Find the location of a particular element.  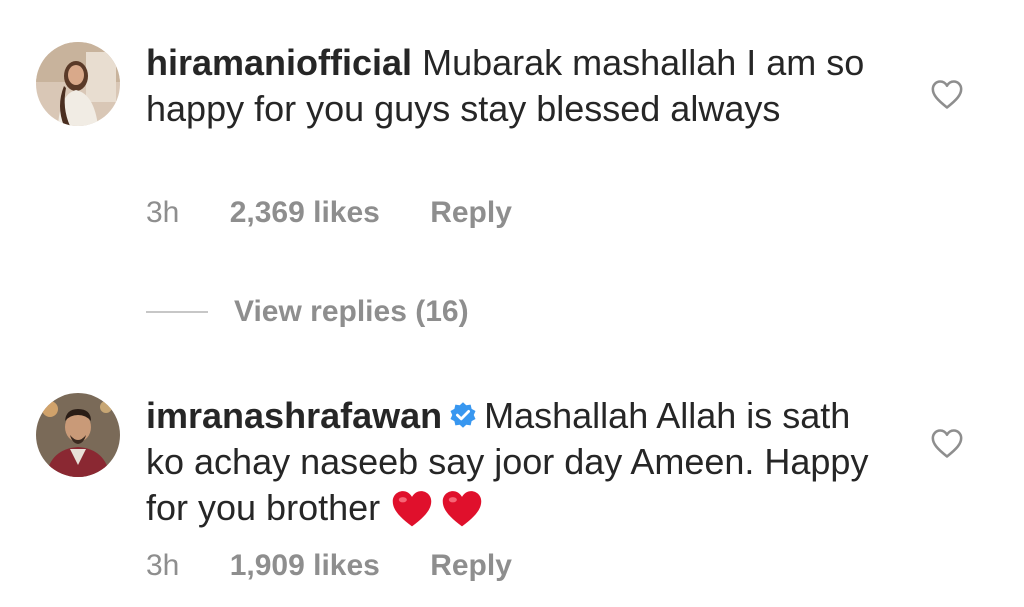

view-replies-label: View replies (16) is located at coordinates (351, 312).